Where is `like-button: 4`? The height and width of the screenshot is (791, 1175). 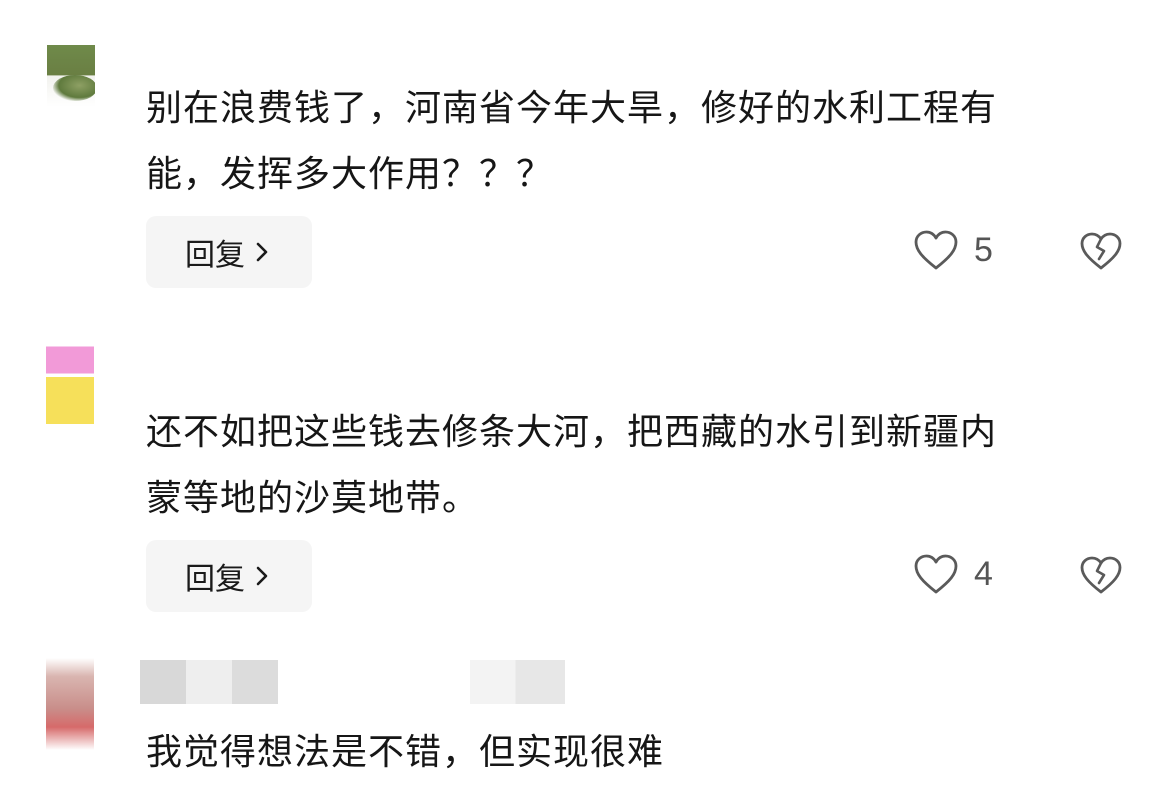 like-button: 4 is located at coordinates (952, 574).